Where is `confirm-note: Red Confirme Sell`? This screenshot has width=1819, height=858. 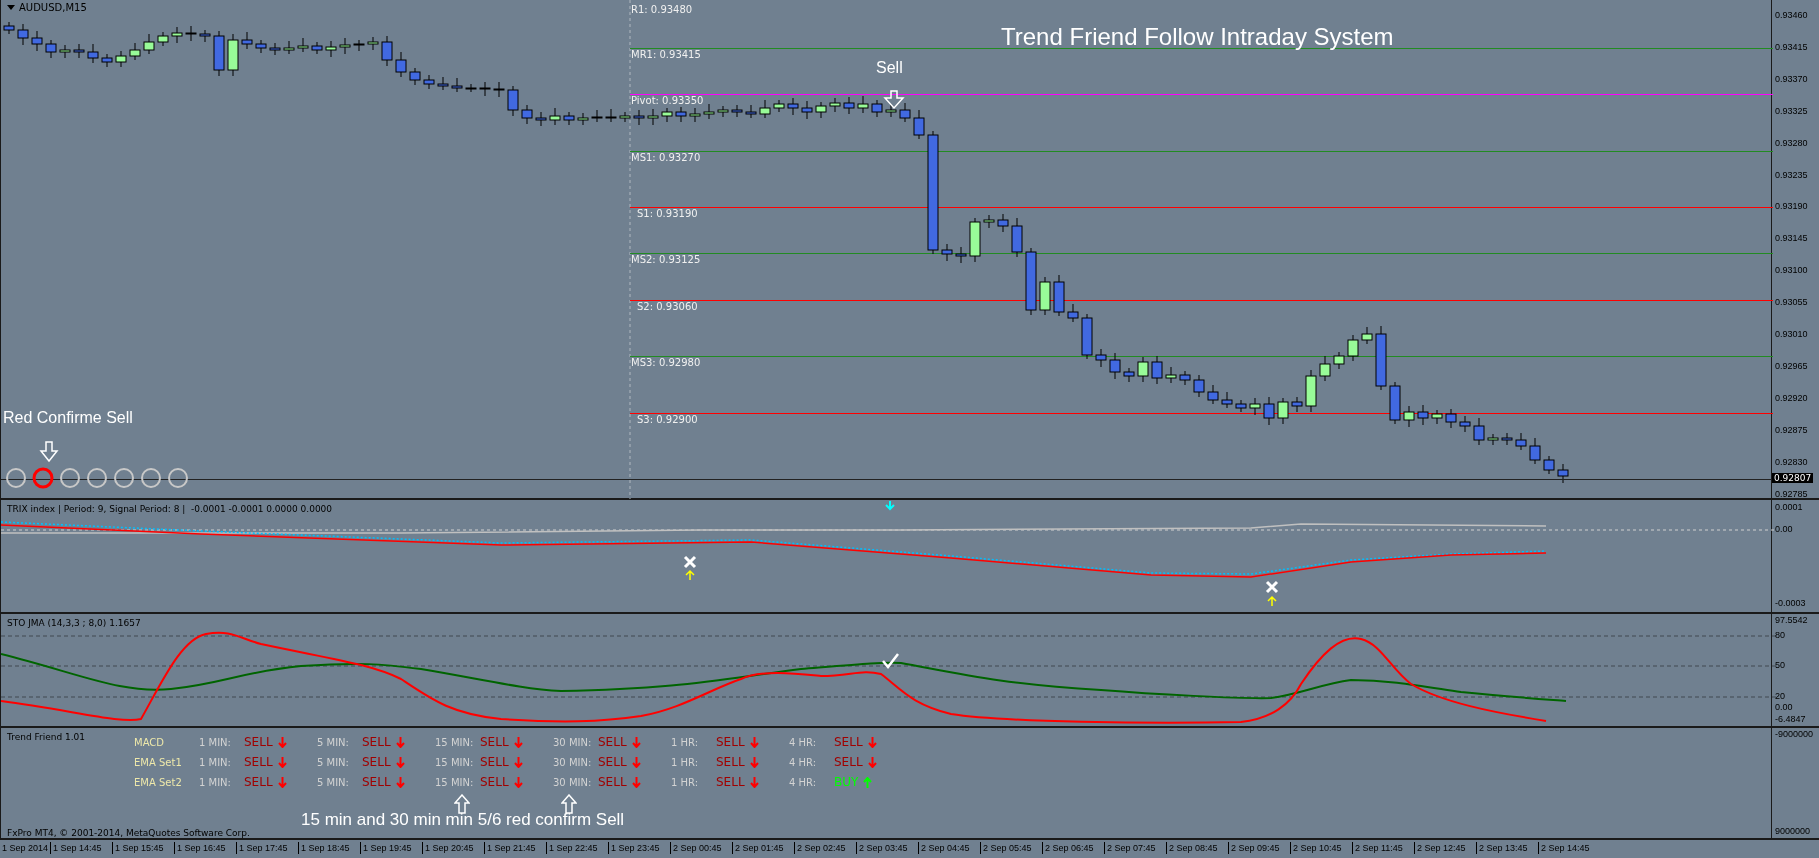 confirm-note: Red Confirme Sell is located at coordinates (68, 417).